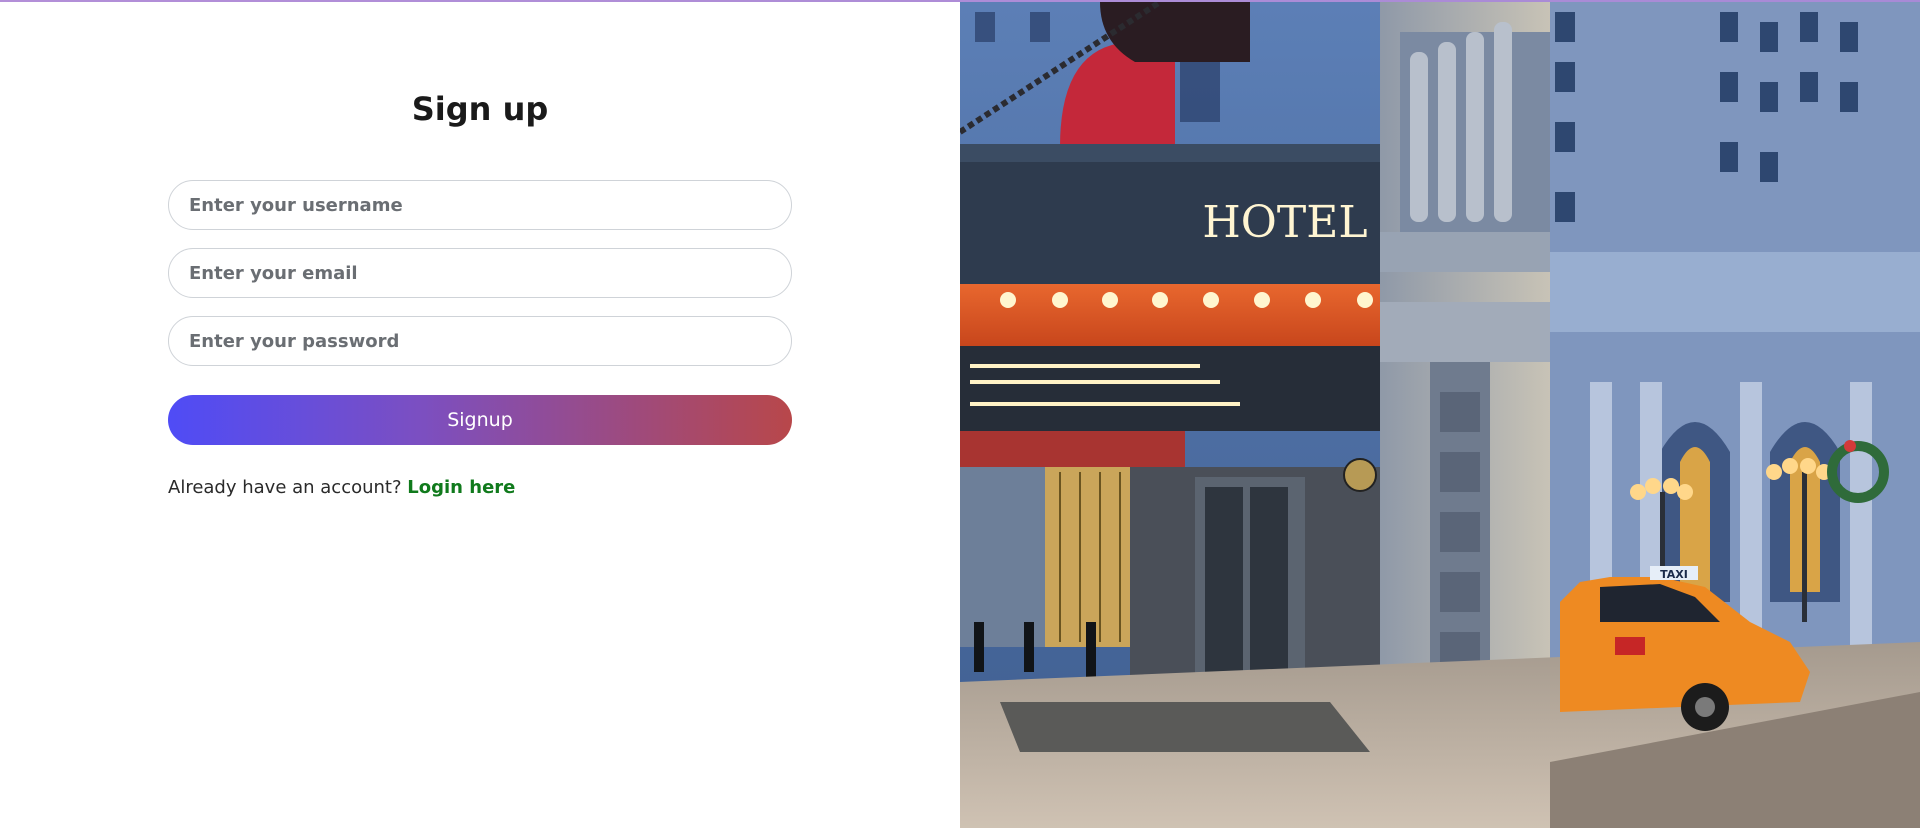 This screenshot has height=828, width=1920. Describe the element at coordinates (461, 487) in the screenshot. I see `login-link: Login here` at that location.